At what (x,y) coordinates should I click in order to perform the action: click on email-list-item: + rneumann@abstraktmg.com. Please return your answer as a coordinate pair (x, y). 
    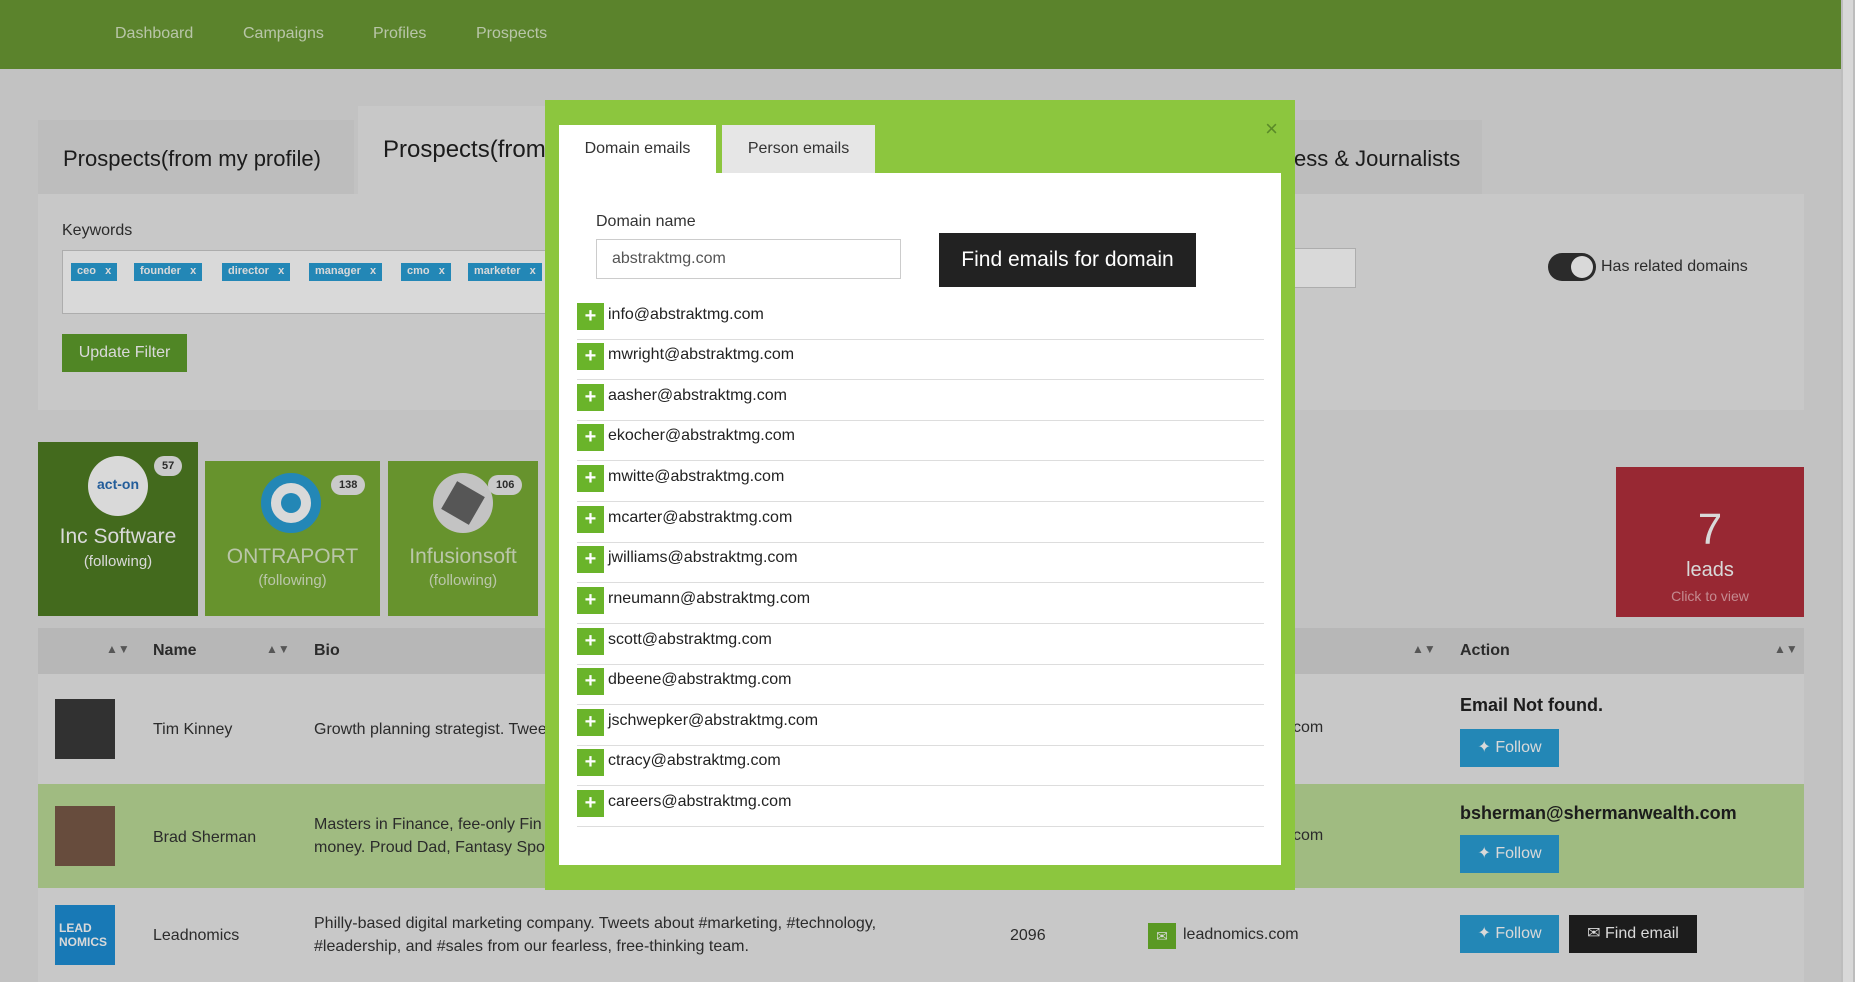
    Looking at the image, I should click on (920, 604).